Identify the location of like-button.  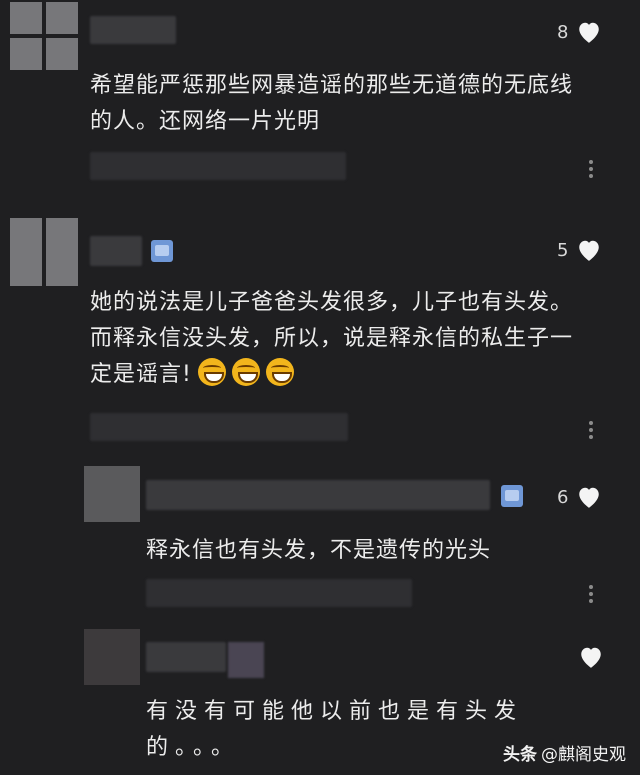
(591, 657).